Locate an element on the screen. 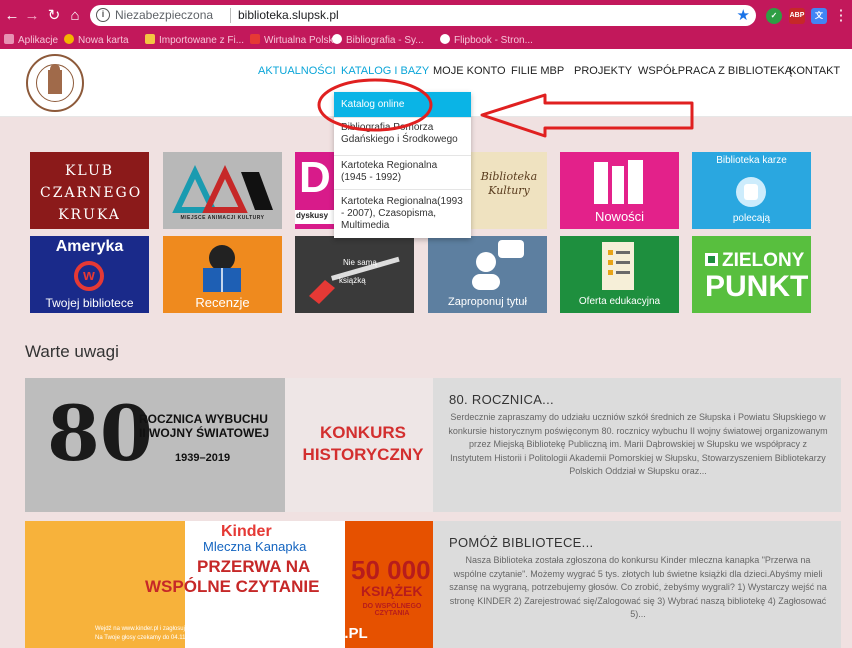 Image resolution: width=852 pixels, height=648 pixels. konkurs-80-glyph: 80 is located at coordinates (100, 433).